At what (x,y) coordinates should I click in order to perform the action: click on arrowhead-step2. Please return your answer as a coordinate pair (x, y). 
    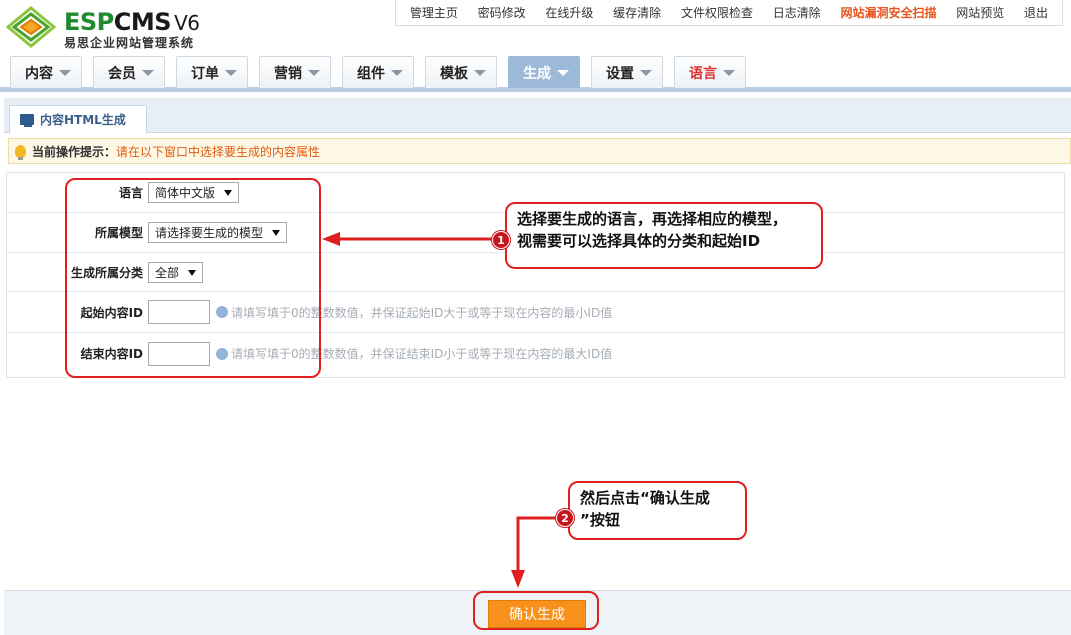
    Looking at the image, I should click on (518, 579).